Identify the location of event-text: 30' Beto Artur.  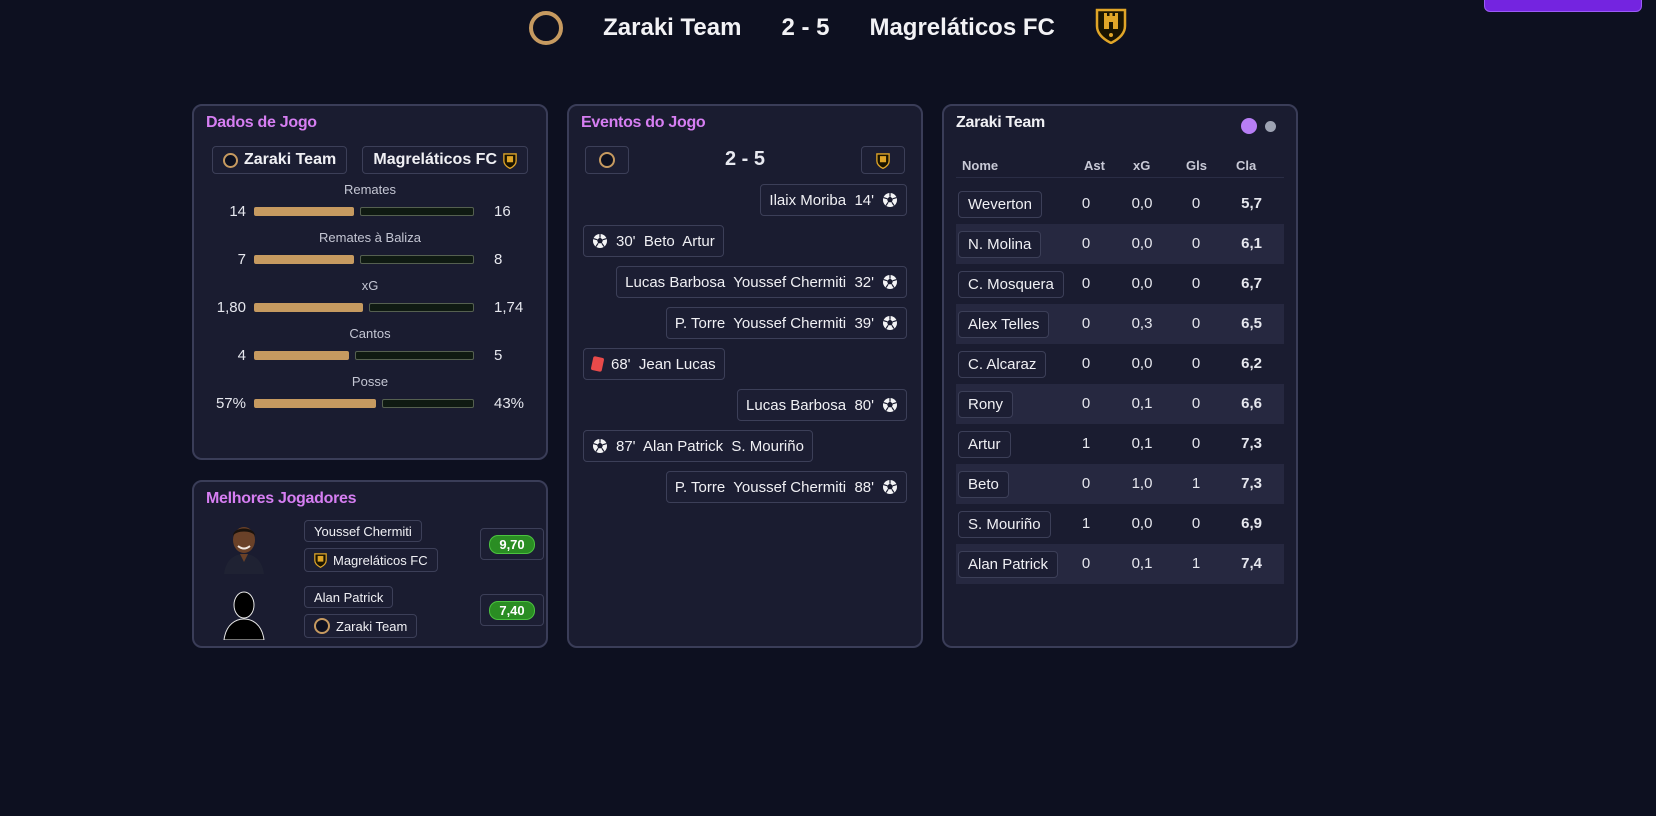
(665, 241).